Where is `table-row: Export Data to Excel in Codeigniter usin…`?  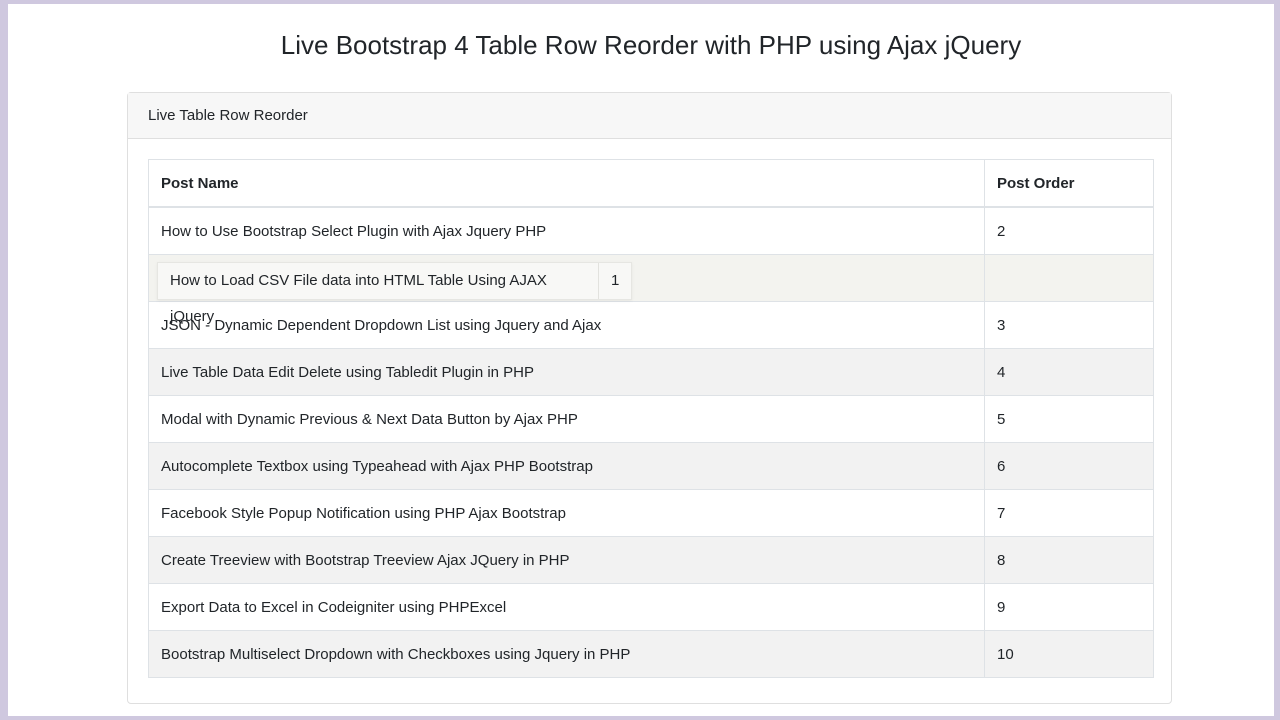 table-row: Export Data to Excel in Codeigniter usin… is located at coordinates (651, 607).